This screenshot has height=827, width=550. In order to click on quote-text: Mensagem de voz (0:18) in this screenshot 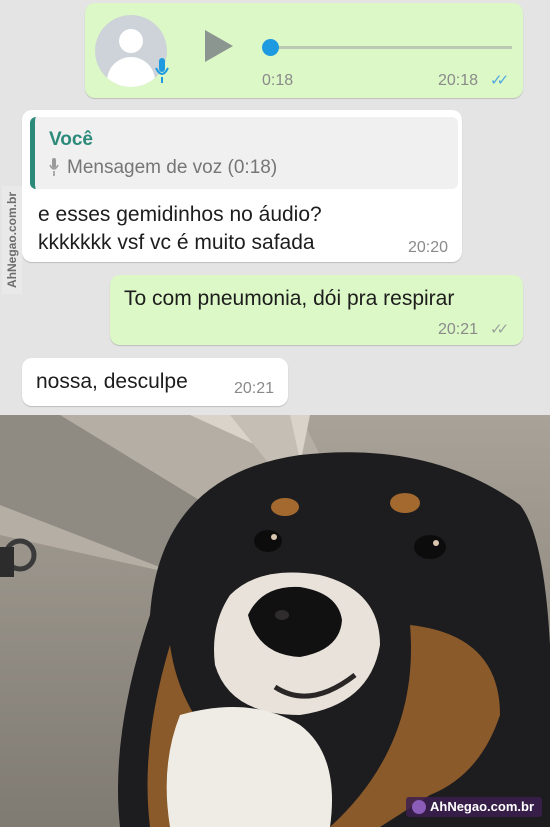, I will do `click(172, 167)`.